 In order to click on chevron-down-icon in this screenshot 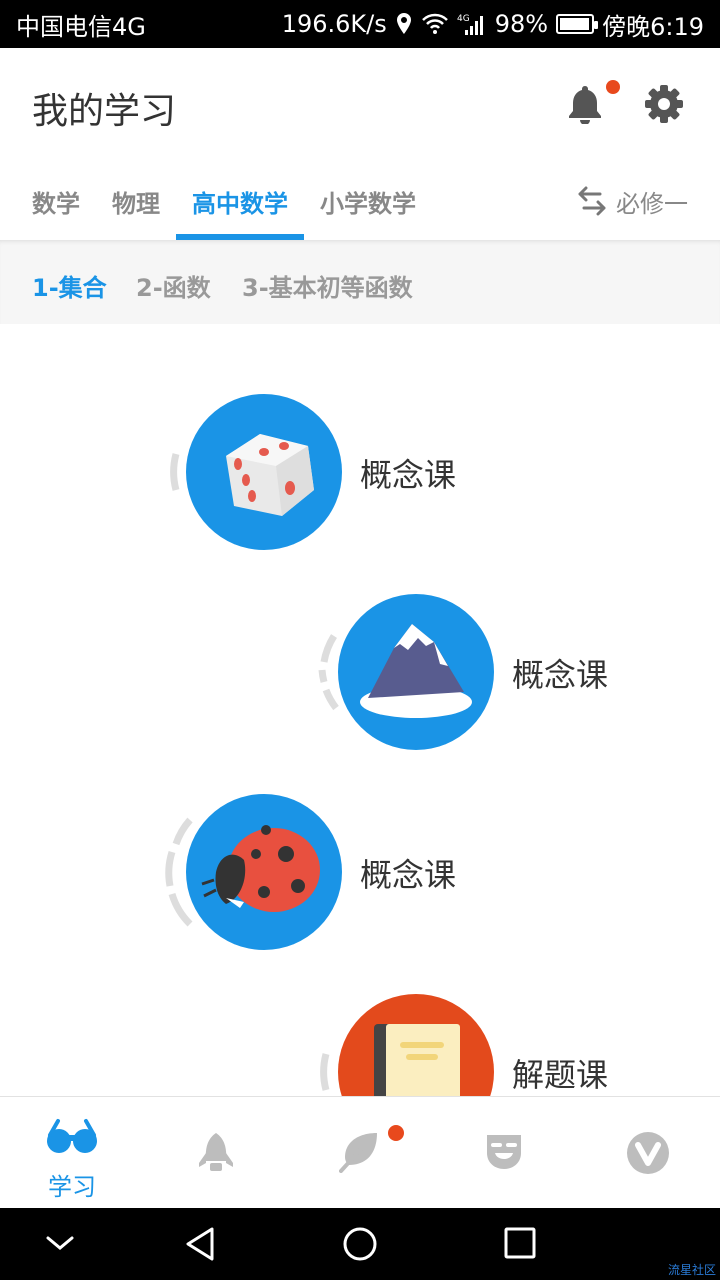, I will do `click(60, 1243)`.